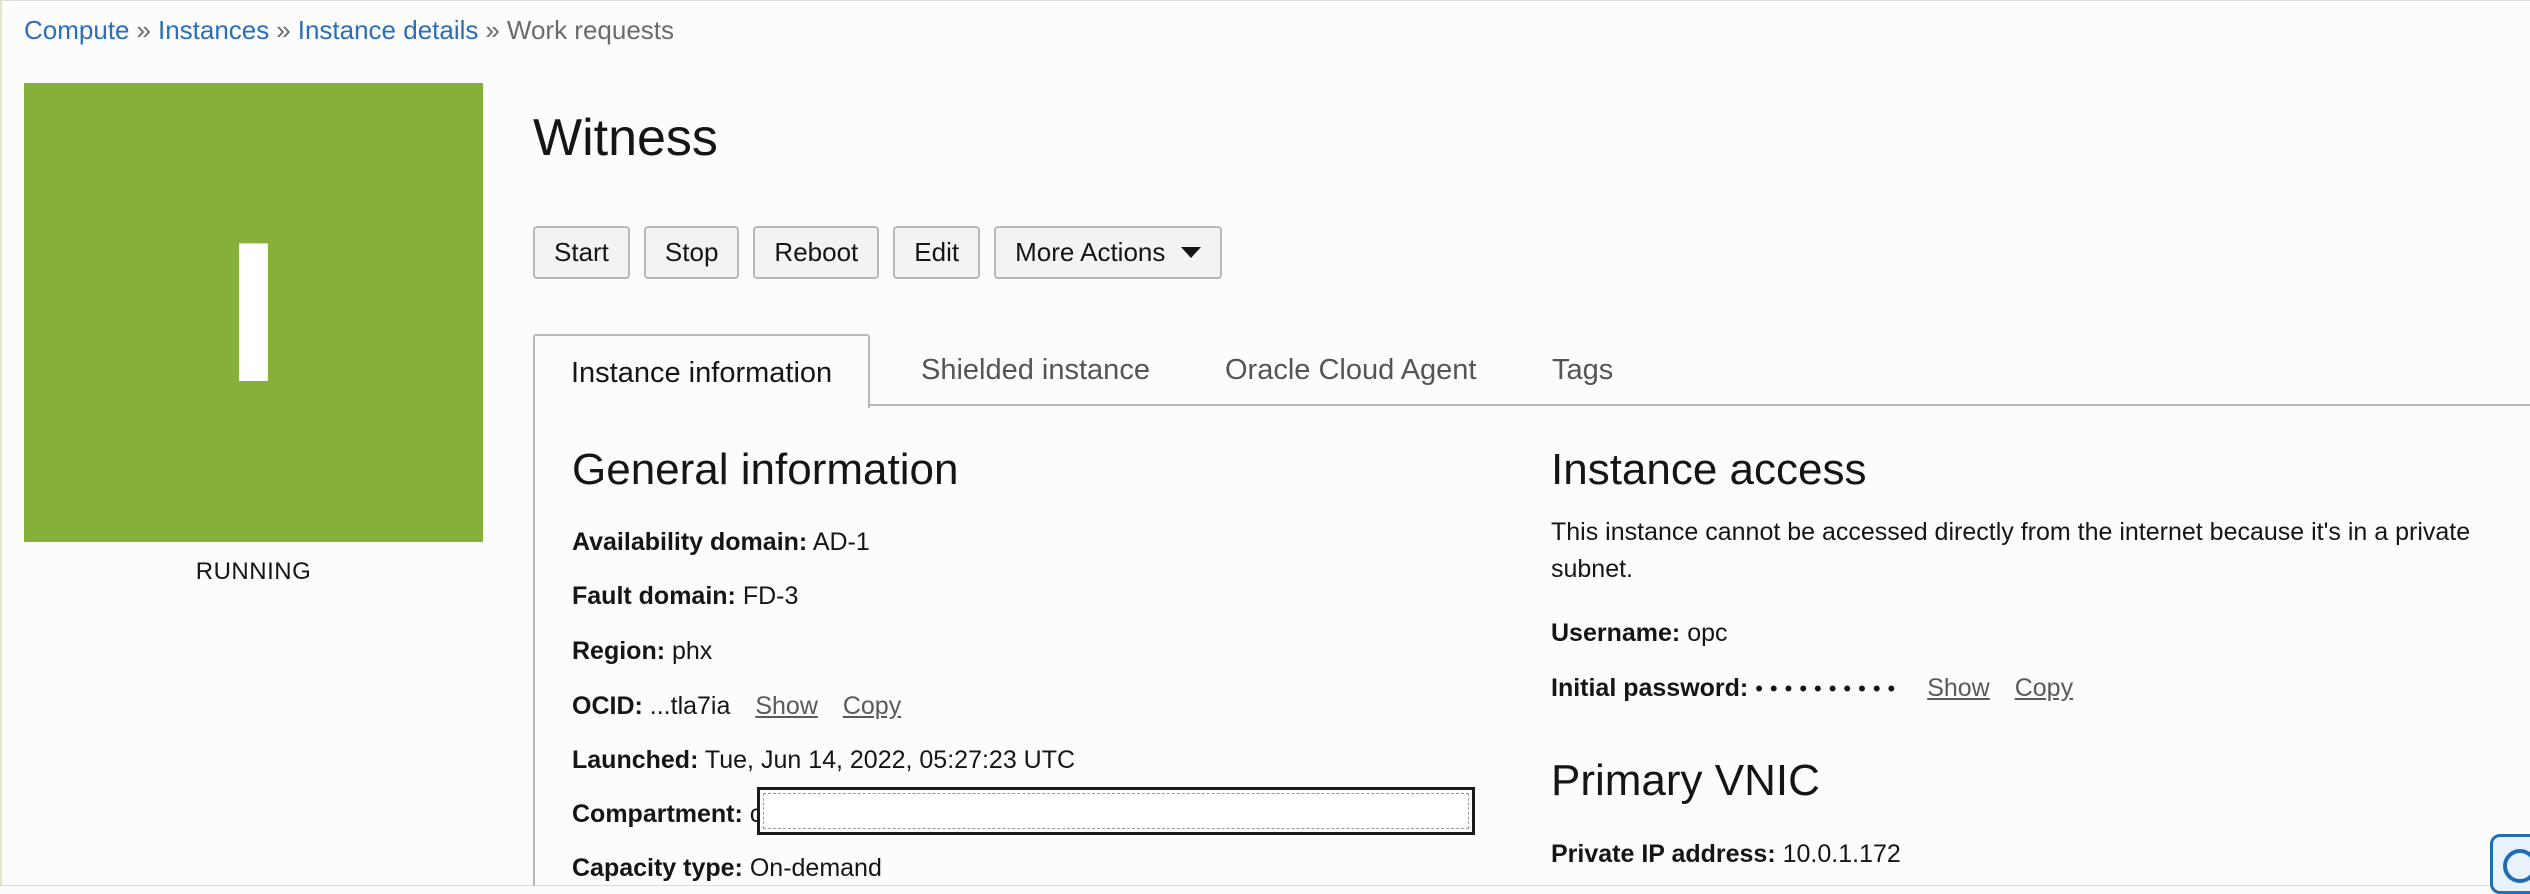 The image size is (2530, 894). I want to click on ocid-show-link: Show, so click(786, 706).